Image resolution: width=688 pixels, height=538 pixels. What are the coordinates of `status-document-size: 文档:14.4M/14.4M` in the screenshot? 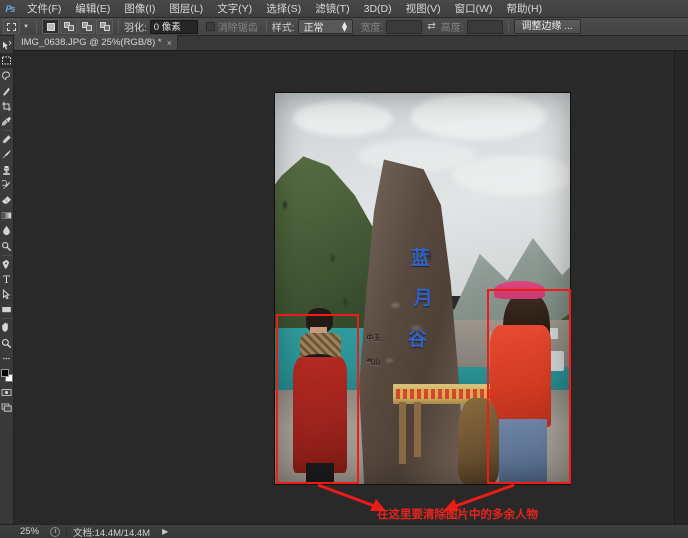 It's located at (112, 532).